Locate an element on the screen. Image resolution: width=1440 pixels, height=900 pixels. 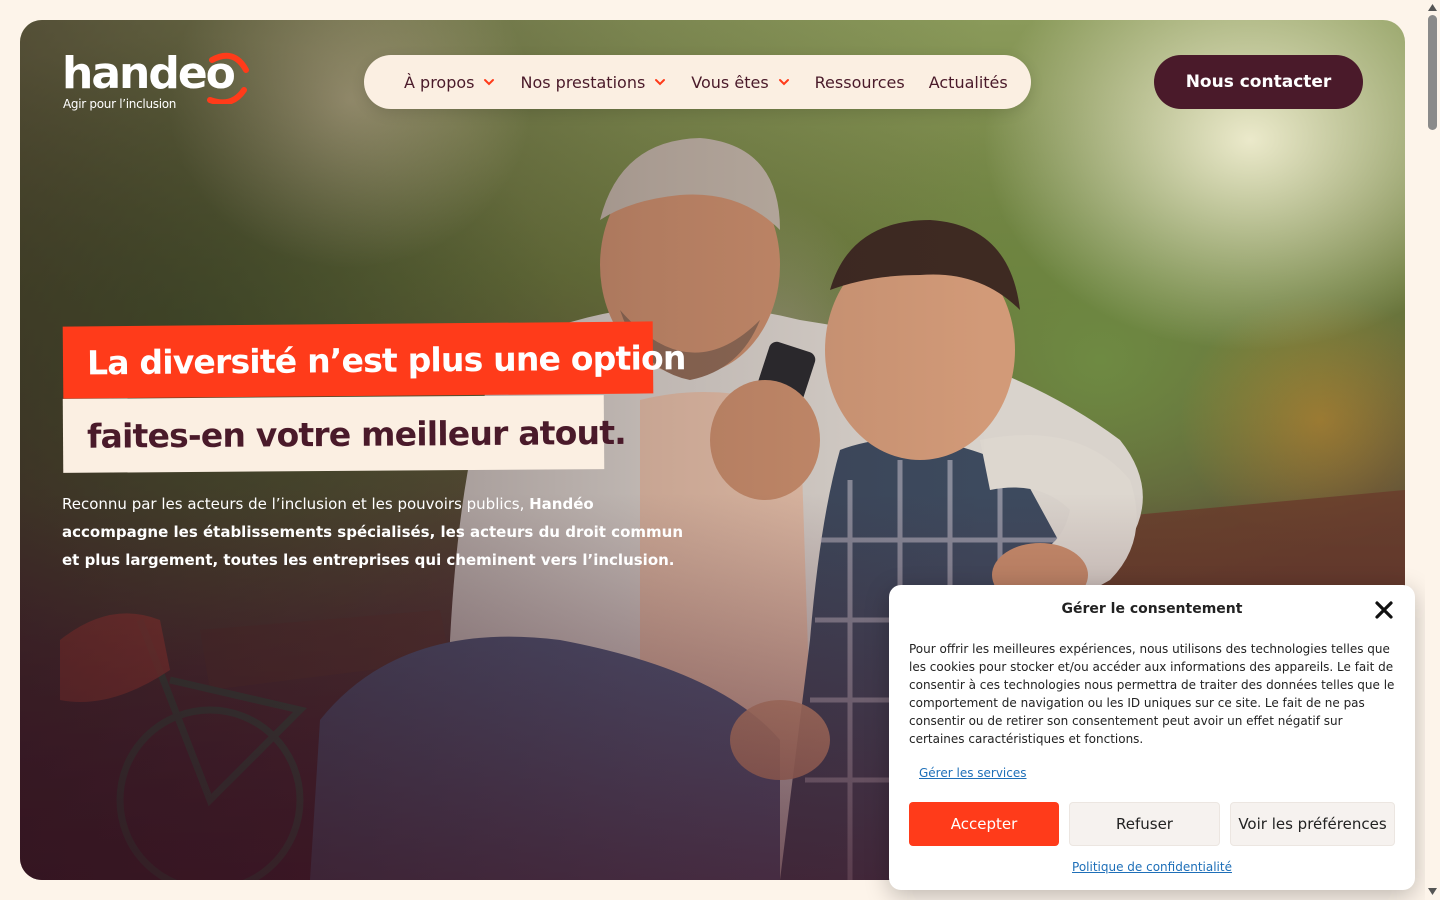
scroll-down-arrow-icon is located at coordinates (1432, 891).